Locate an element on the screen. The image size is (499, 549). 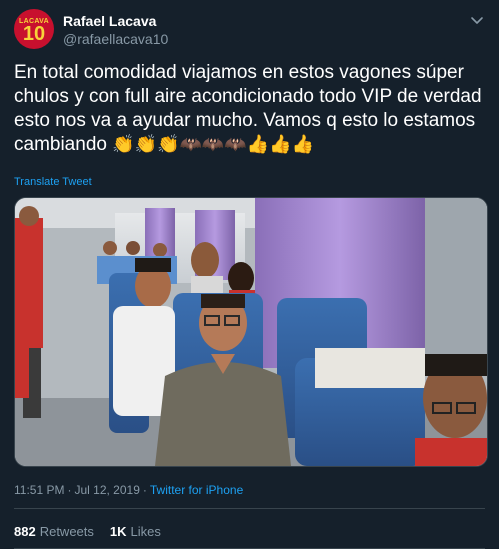
retweets-count: 882 is located at coordinates (25, 531).